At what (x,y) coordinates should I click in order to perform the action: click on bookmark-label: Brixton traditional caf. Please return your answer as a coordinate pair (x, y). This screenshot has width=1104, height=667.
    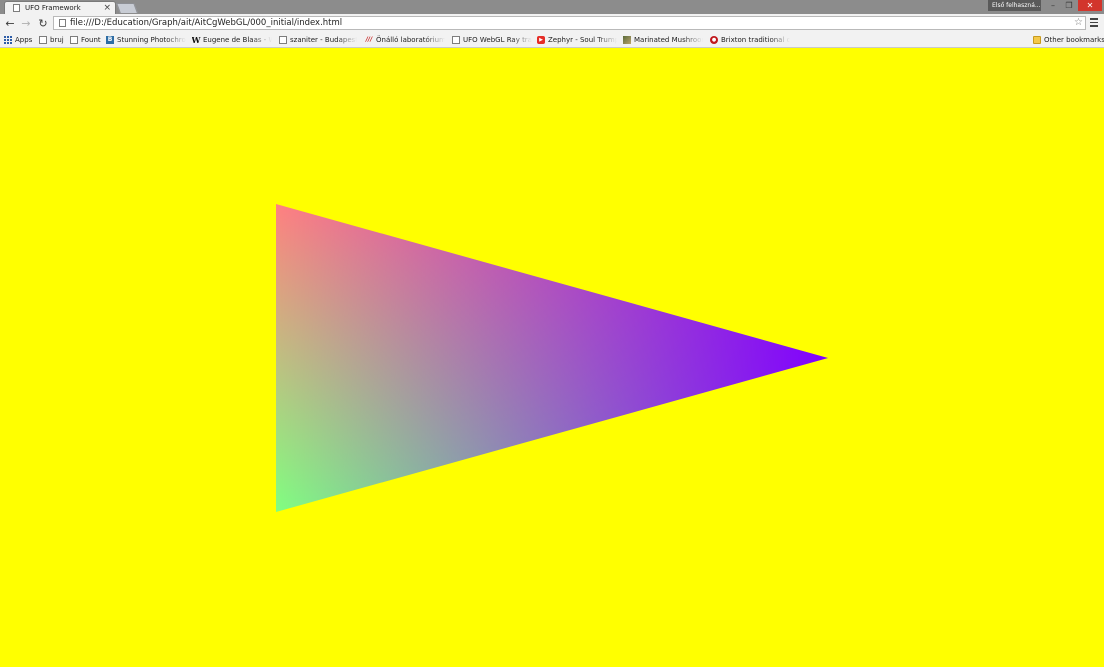
    Looking at the image, I should click on (755, 40).